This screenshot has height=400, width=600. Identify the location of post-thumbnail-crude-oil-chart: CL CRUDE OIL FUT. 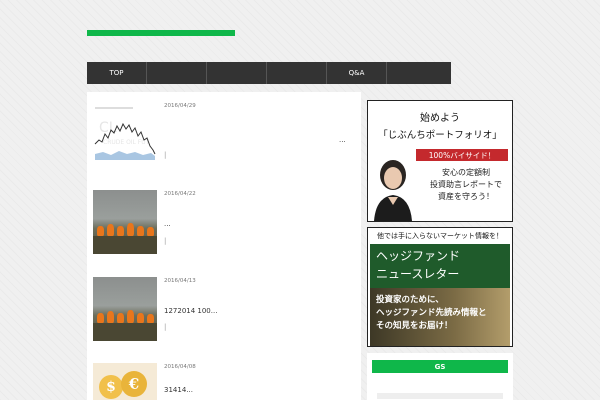
(125, 134).